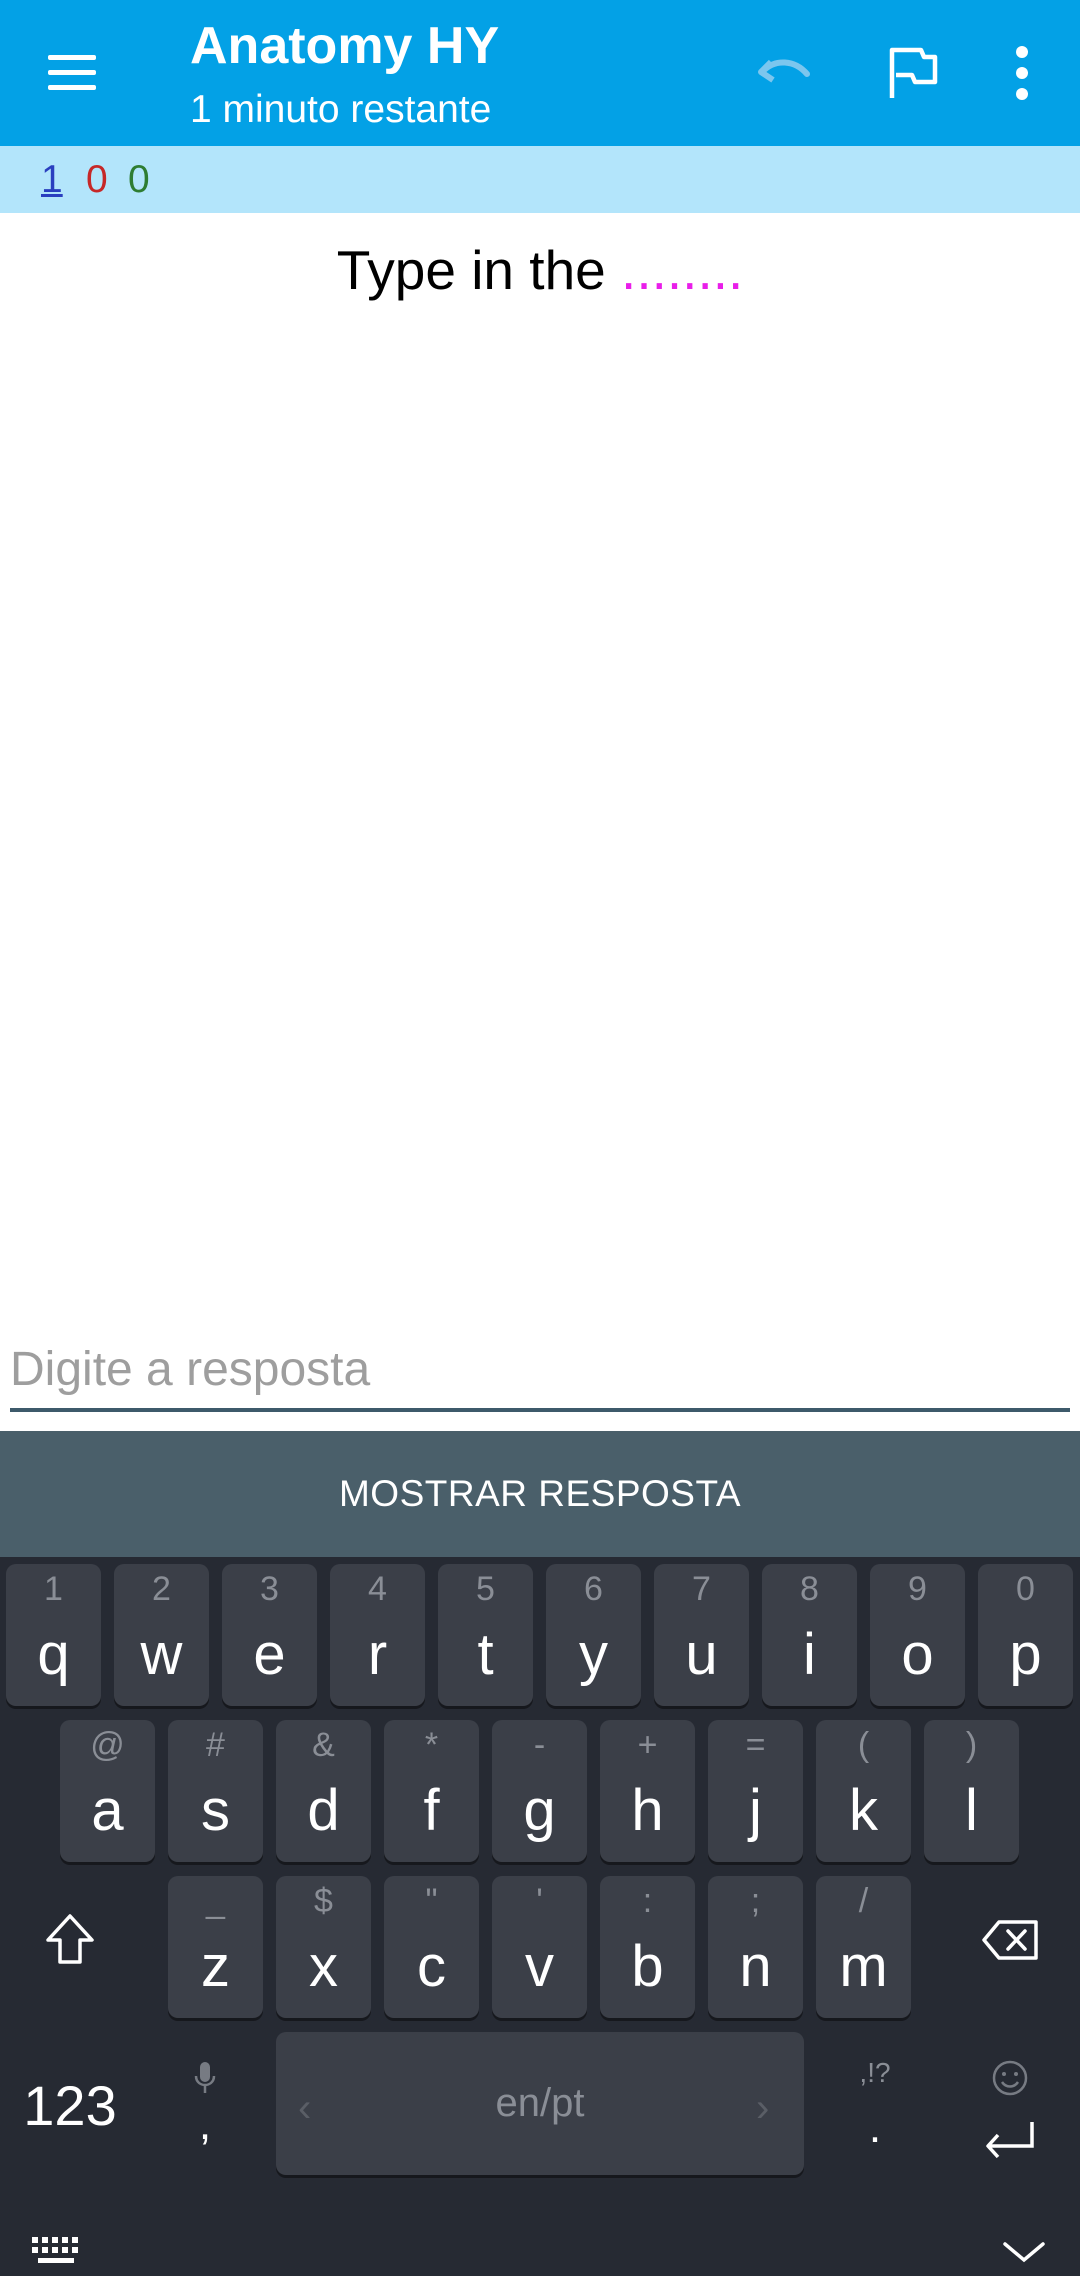 This screenshot has height=2276, width=1080. Describe the element at coordinates (917, 1654) in the screenshot. I see `key-label: o` at that location.